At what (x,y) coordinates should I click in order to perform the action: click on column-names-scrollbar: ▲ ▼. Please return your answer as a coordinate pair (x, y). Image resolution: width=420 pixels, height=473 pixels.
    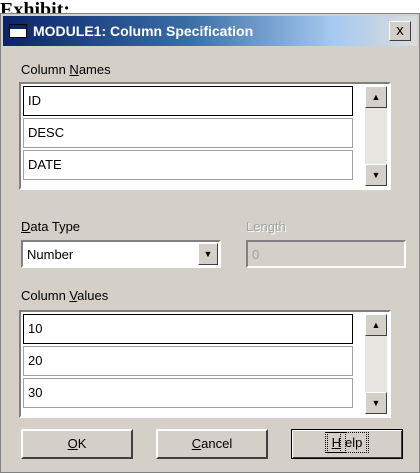
    Looking at the image, I should click on (376, 136).